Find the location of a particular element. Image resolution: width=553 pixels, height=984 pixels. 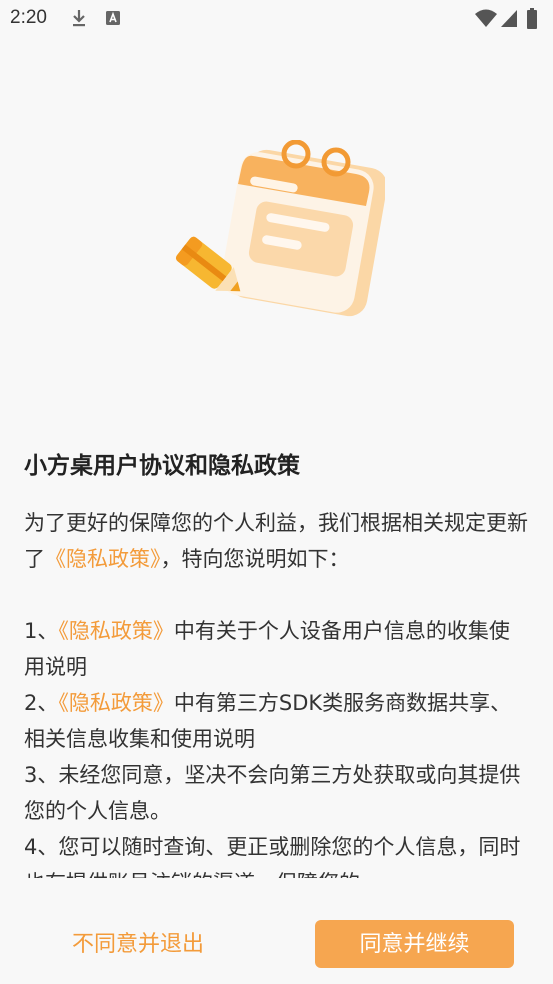

download-icon is located at coordinates (79, 18).